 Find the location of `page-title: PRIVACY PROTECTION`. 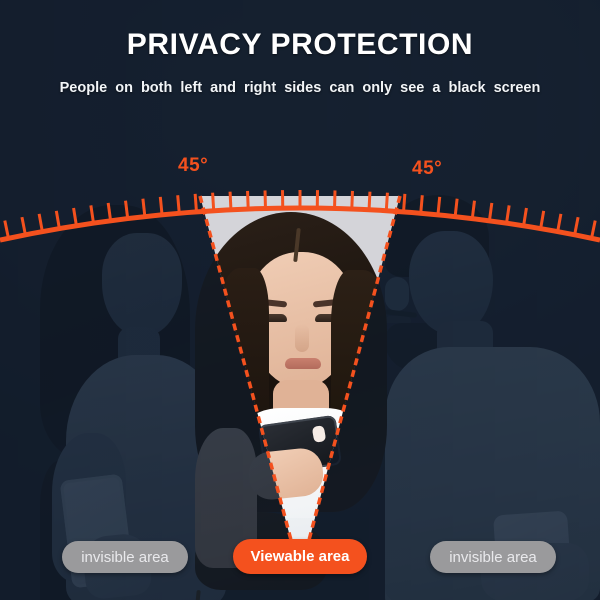

page-title: PRIVACY PROTECTION is located at coordinates (300, 44).